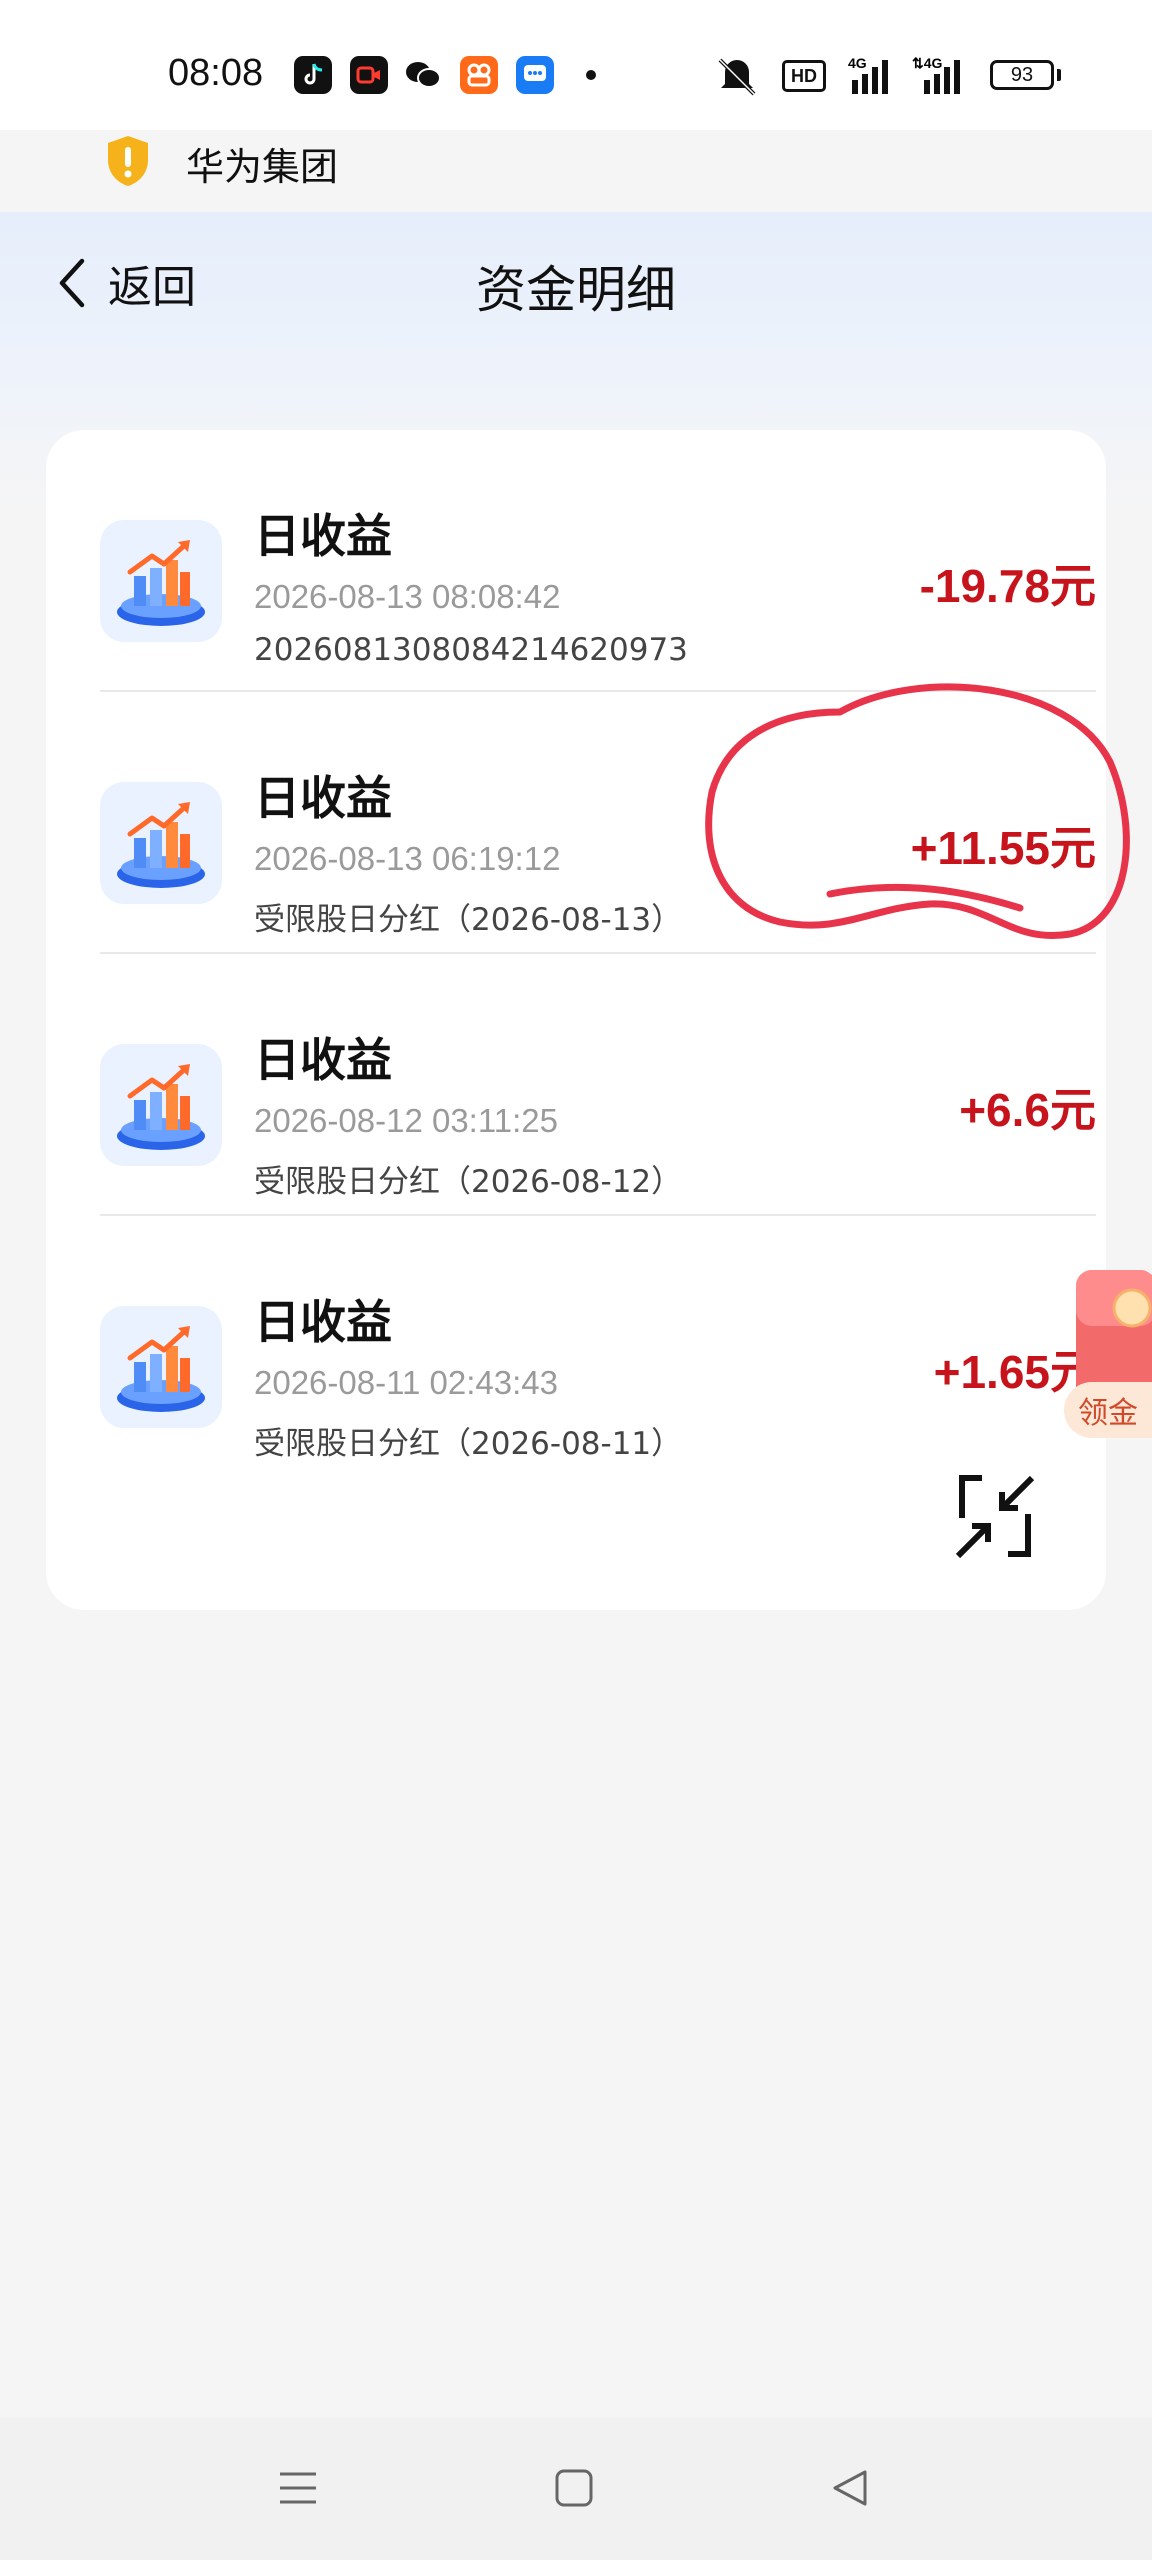 This screenshot has width=1152, height=2560. Describe the element at coordinates (471, 650) in the screenshot. I see `transaction-desc: 20260813080842146209​73` at that location.